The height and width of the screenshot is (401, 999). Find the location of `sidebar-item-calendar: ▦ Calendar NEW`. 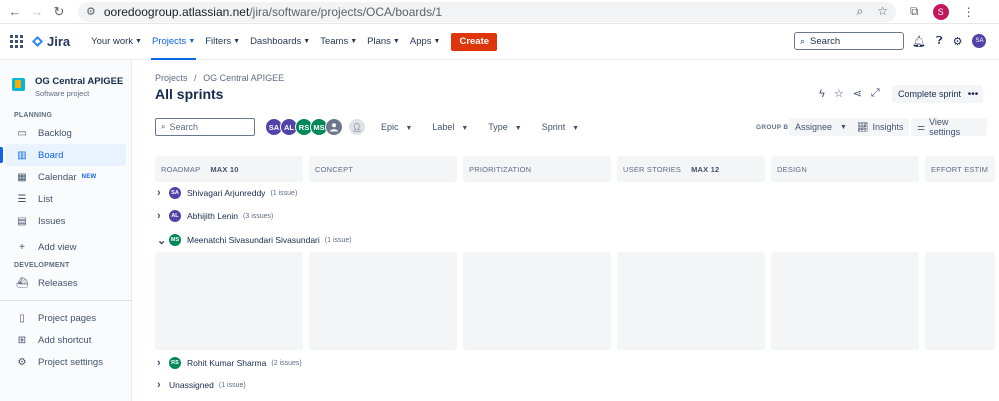

sidebar-item-calendar: ▦ Calendar NEW is located at coordinates (65, 177).